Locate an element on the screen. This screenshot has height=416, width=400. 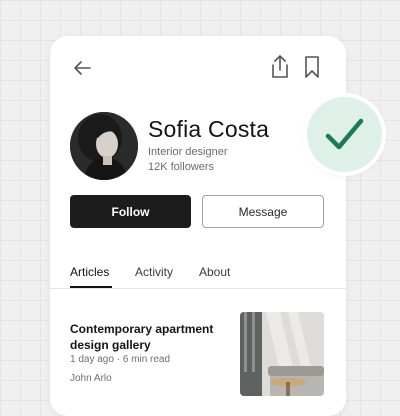
bookmark-icon is located at coordinates (312, 67).